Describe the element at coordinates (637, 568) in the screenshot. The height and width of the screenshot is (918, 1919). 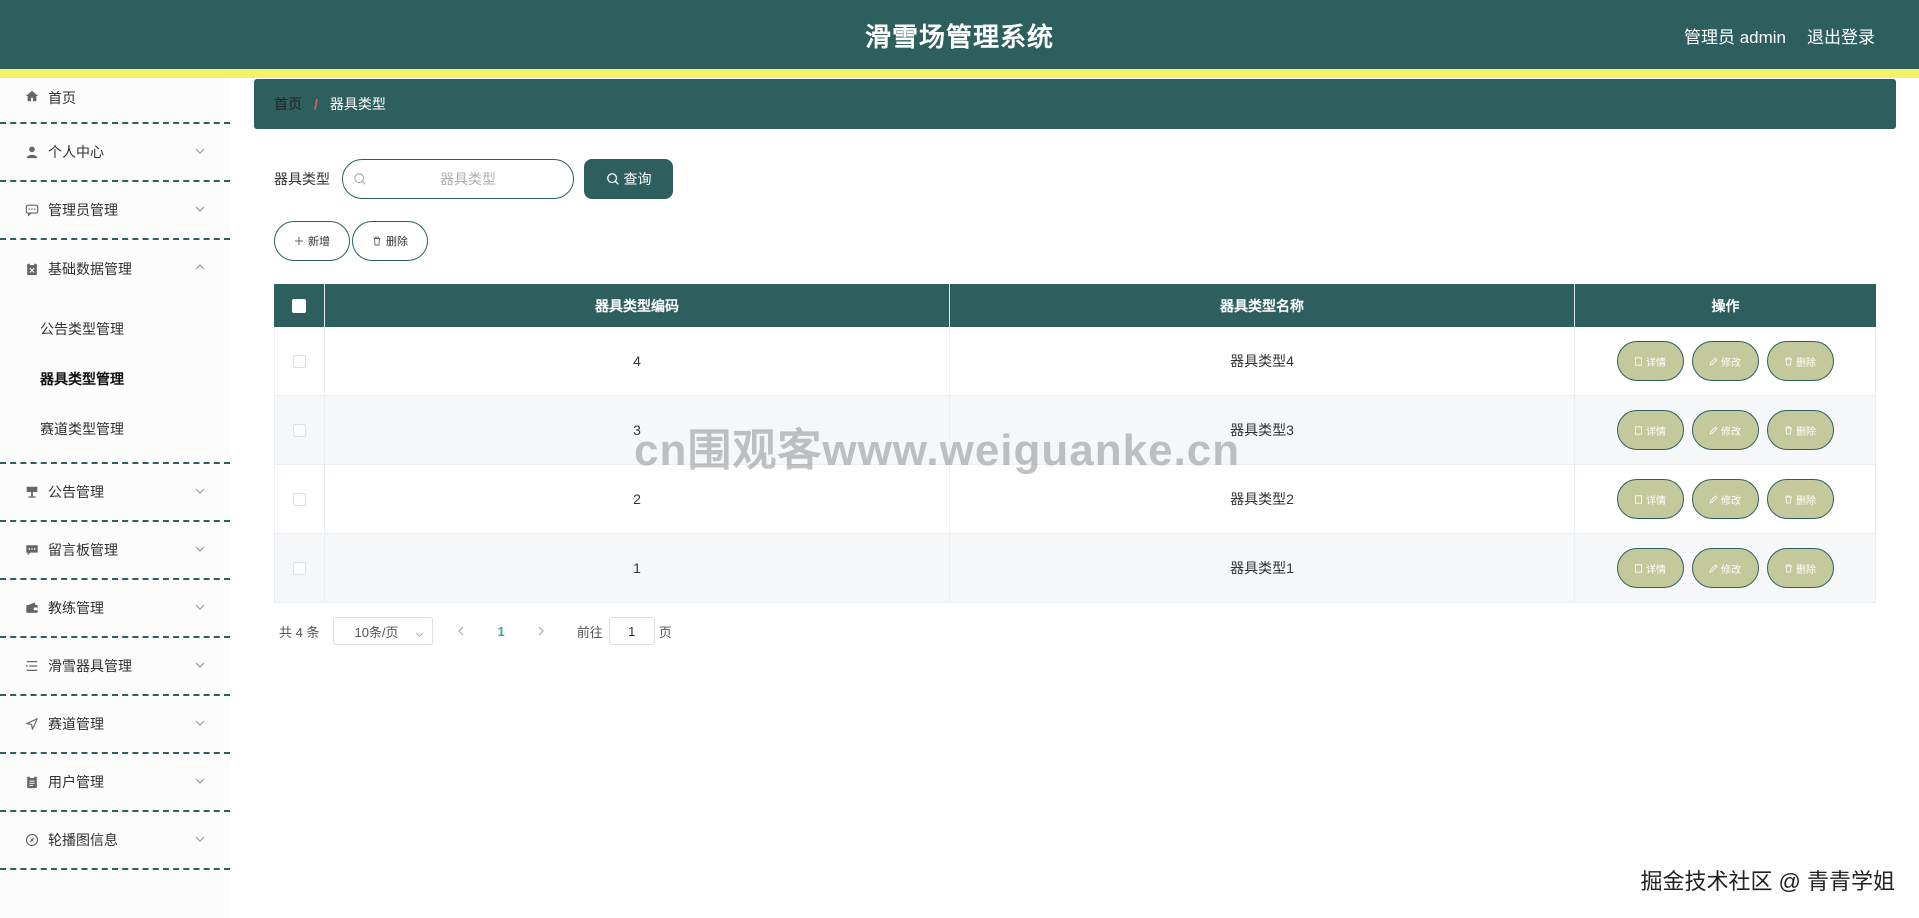
I see `cell-code: 1` at that location.